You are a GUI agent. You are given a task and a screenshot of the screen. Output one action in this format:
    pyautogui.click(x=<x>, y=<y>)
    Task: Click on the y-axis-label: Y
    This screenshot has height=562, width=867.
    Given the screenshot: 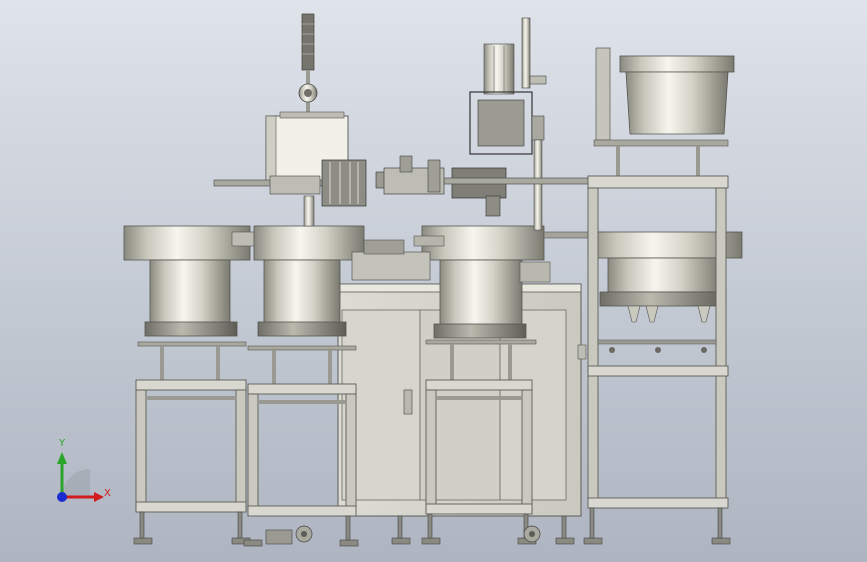 What is the action you would take?
    pyautogui.click(x=62, y=443)
    